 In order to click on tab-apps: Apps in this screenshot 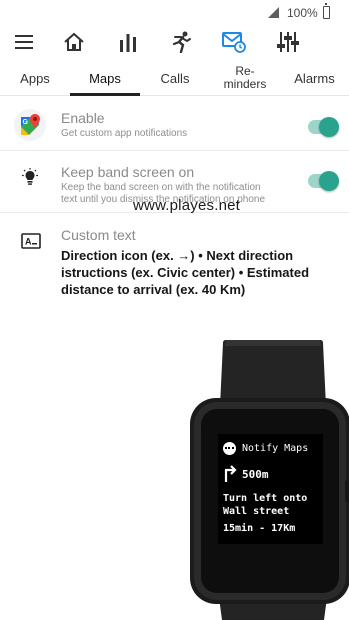, I will do `click(35, 78)`.